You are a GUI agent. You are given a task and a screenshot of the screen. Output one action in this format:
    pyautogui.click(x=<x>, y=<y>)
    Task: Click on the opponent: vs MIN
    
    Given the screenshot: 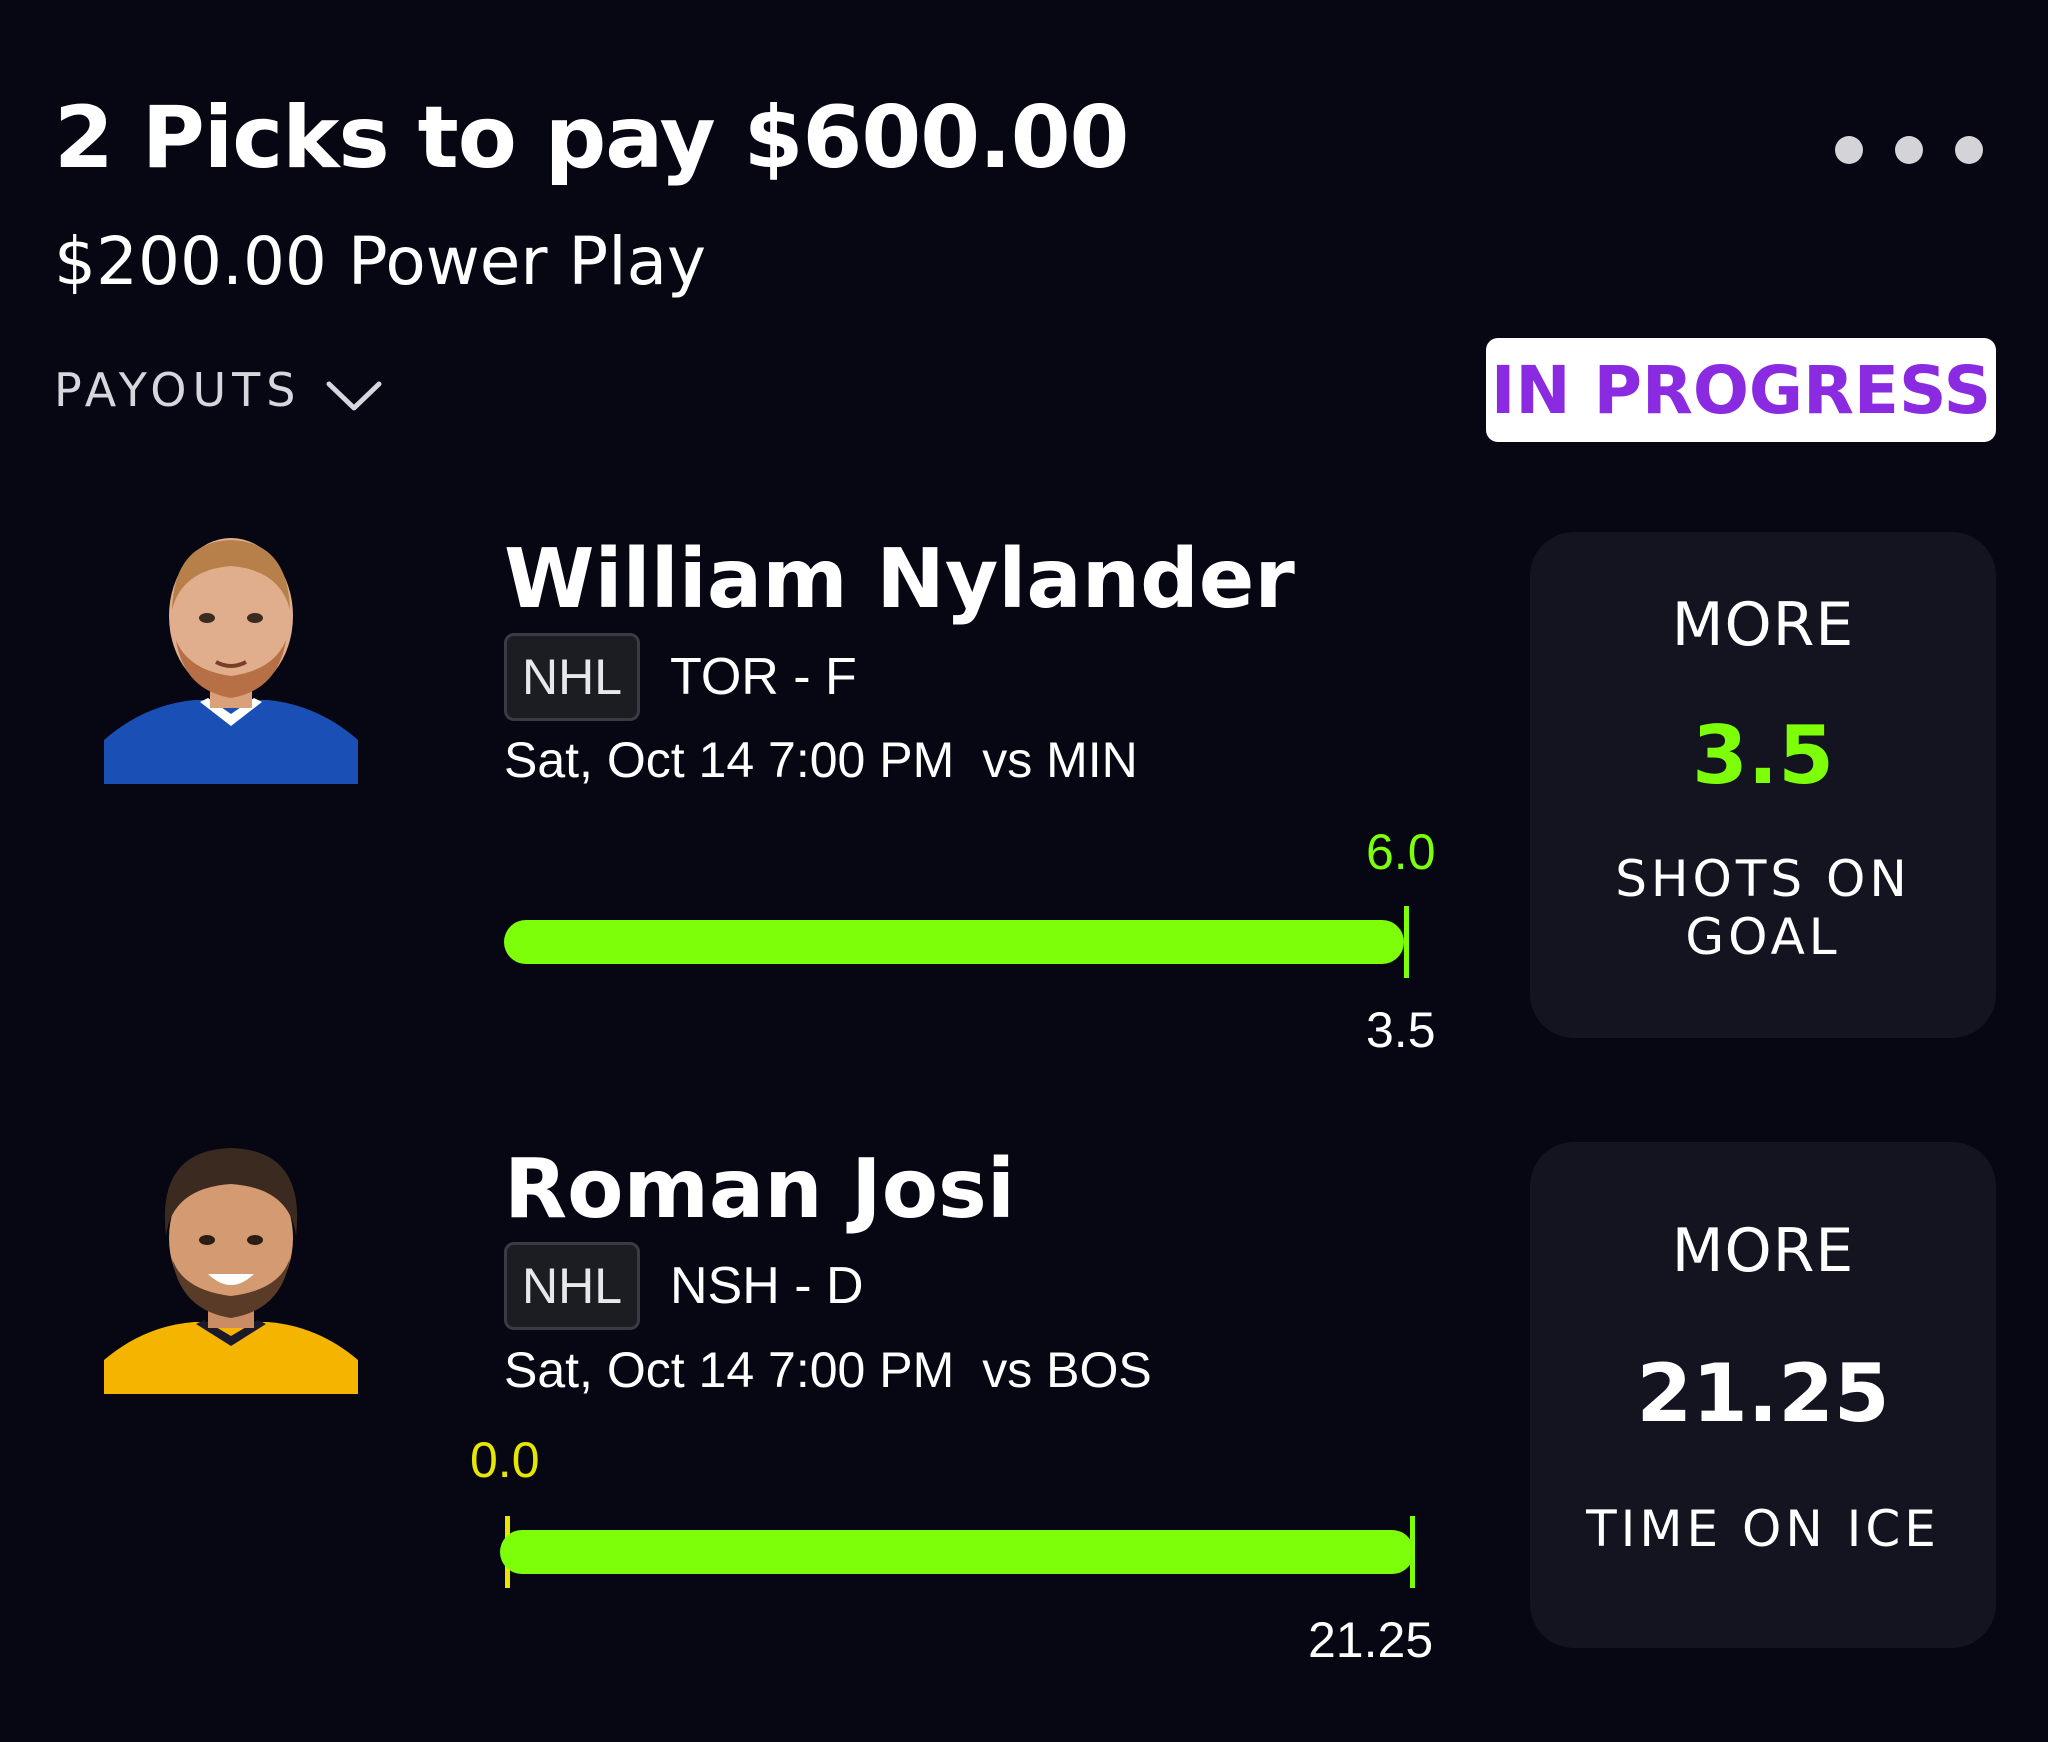 What is the action you would take?
    pyautogui.click(x=1060, y=760)
    